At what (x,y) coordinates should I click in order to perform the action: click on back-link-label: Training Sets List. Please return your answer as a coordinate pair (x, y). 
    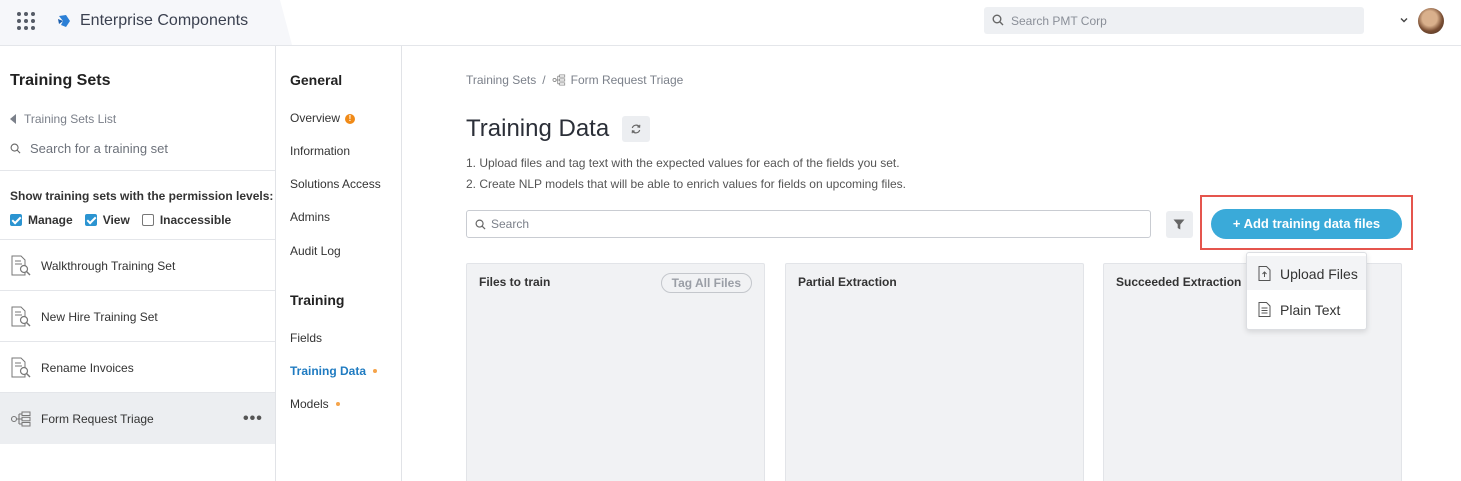
    Looking at the image, I should click on (70, 119).